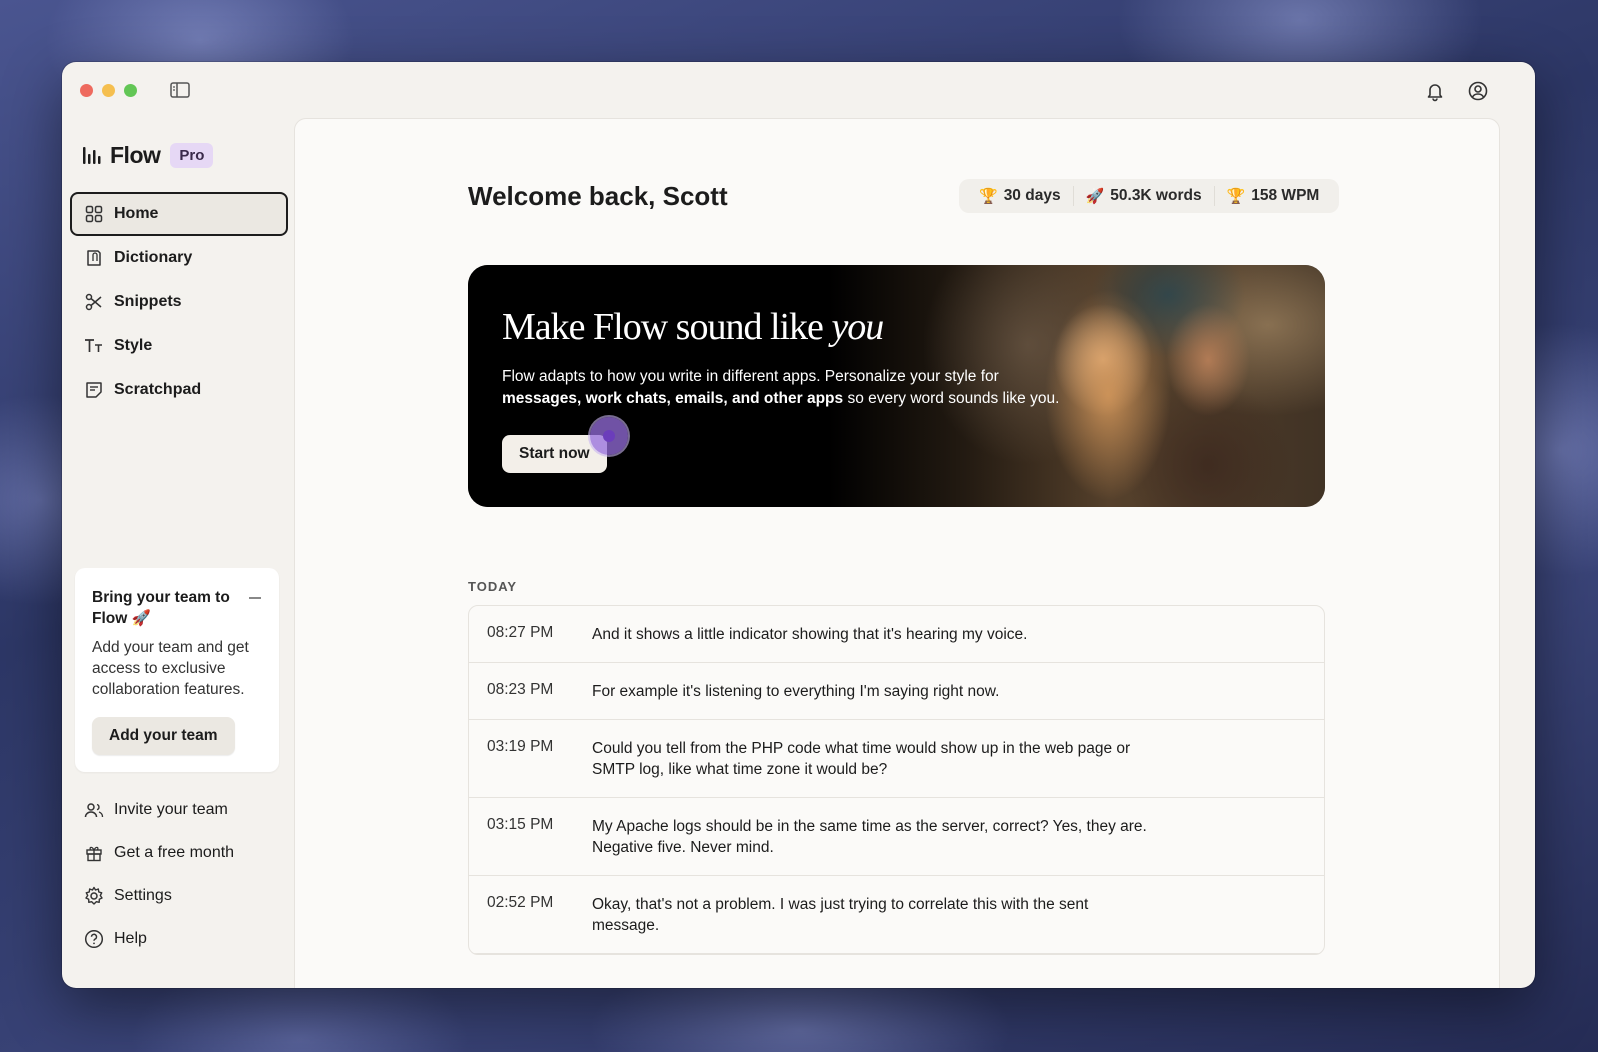 The width and height of the screenshot is (1598, 1052). Describe the element at coordinates (94, 302) in the screenshot. I see `scissors-icon` at that location.